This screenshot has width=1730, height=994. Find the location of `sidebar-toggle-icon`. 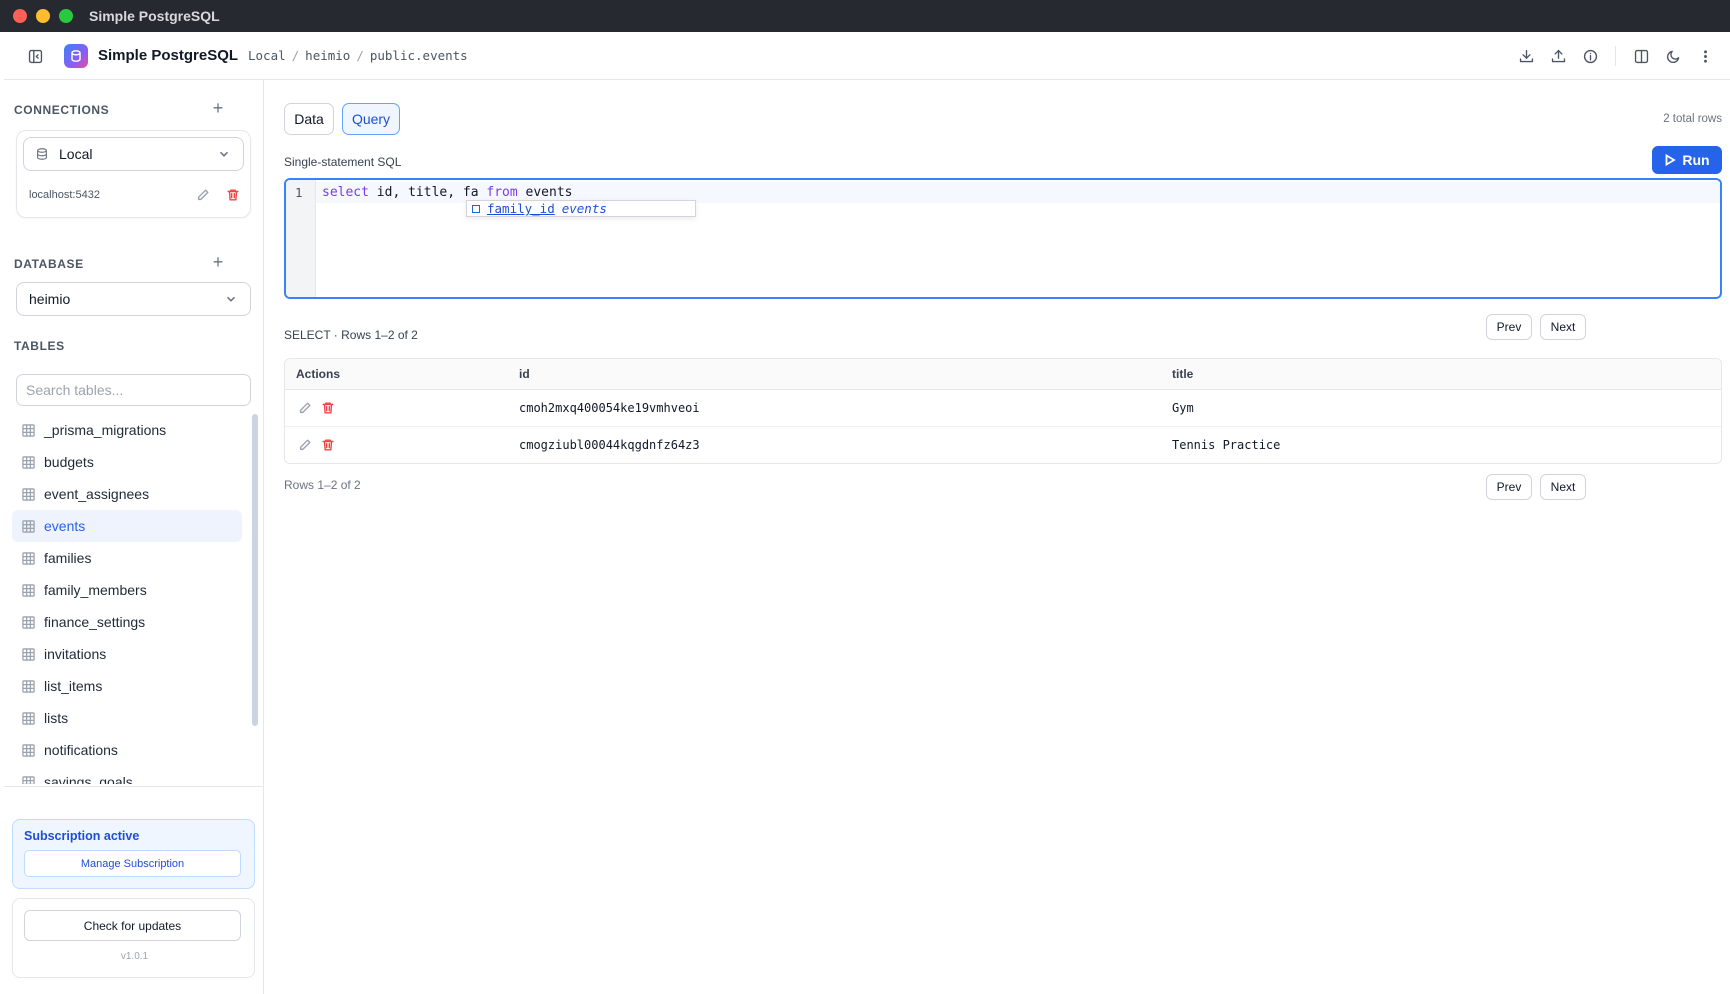

sidebar-toggle-icon is located at coordinates (35, 56).